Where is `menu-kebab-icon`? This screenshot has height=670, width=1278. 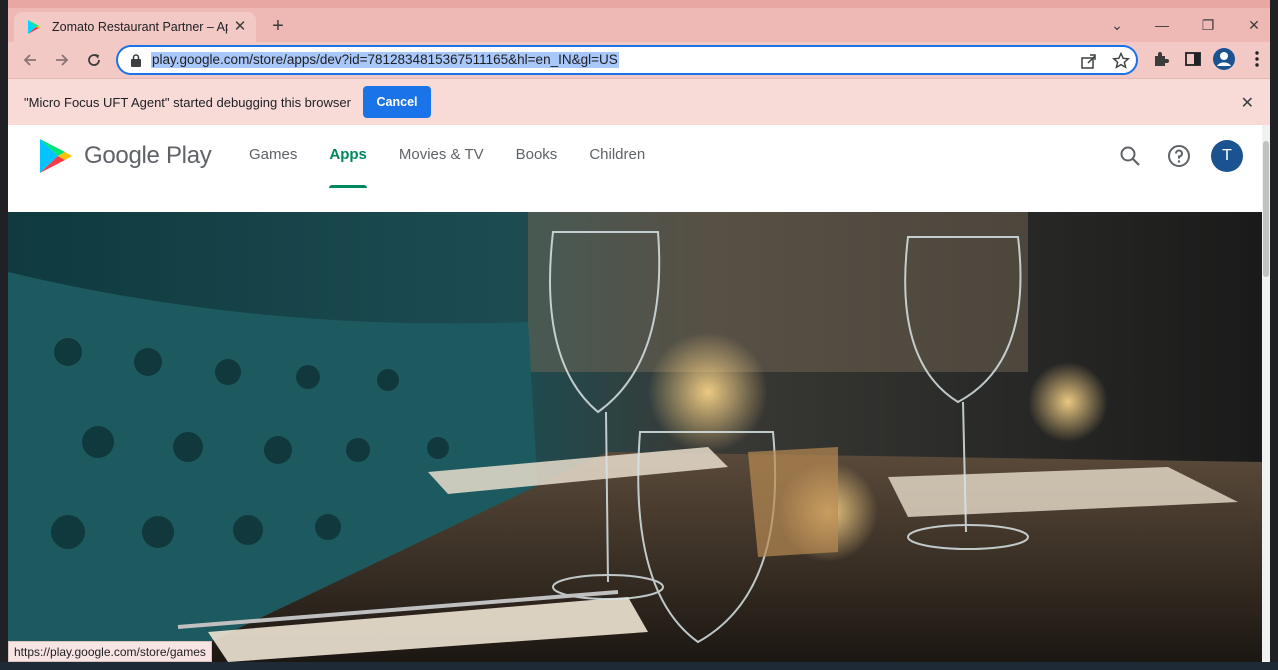 menu-kebab-icon is located at coordinates (1257, 59).